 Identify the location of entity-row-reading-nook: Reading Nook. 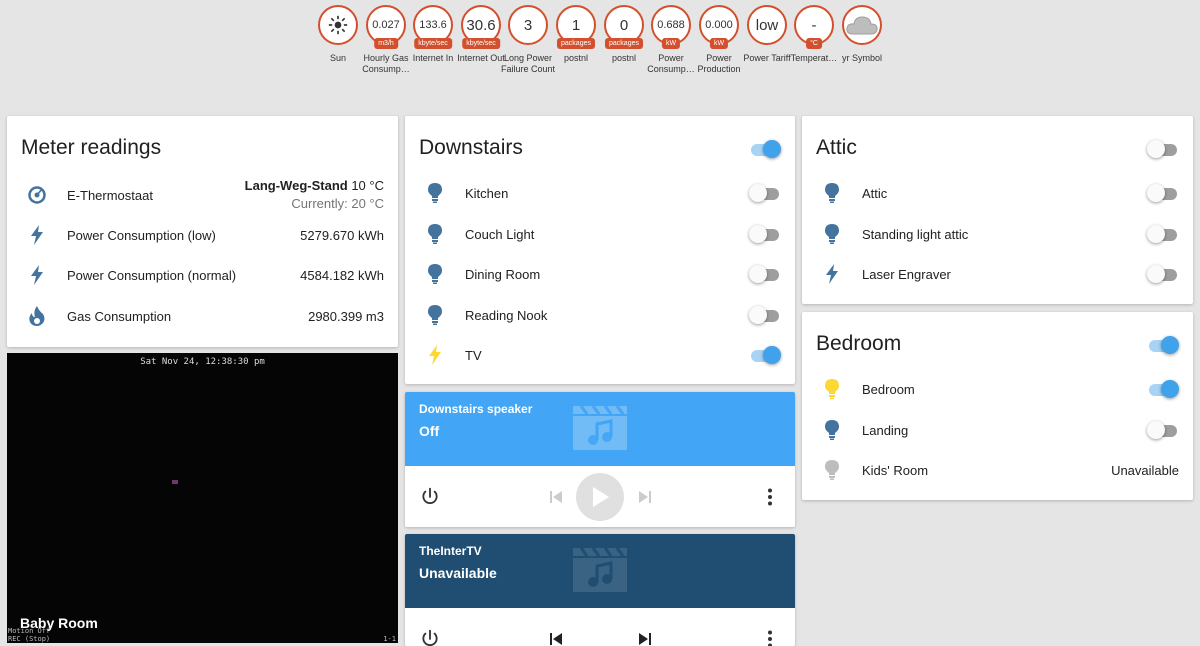
(600, 315).